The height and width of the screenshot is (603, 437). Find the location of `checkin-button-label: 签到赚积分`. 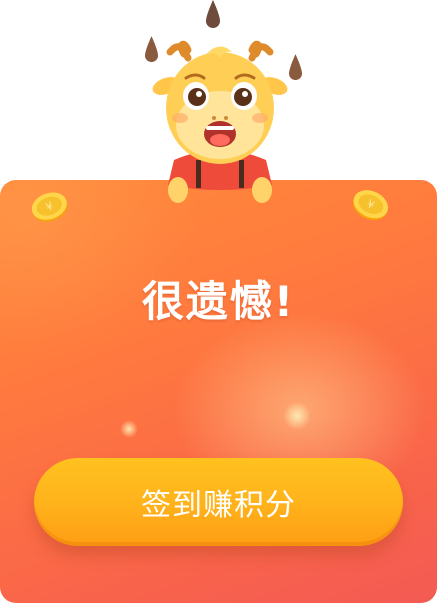

checkin-button-label: 签到赚积分 is located at coordinates (218, 505).